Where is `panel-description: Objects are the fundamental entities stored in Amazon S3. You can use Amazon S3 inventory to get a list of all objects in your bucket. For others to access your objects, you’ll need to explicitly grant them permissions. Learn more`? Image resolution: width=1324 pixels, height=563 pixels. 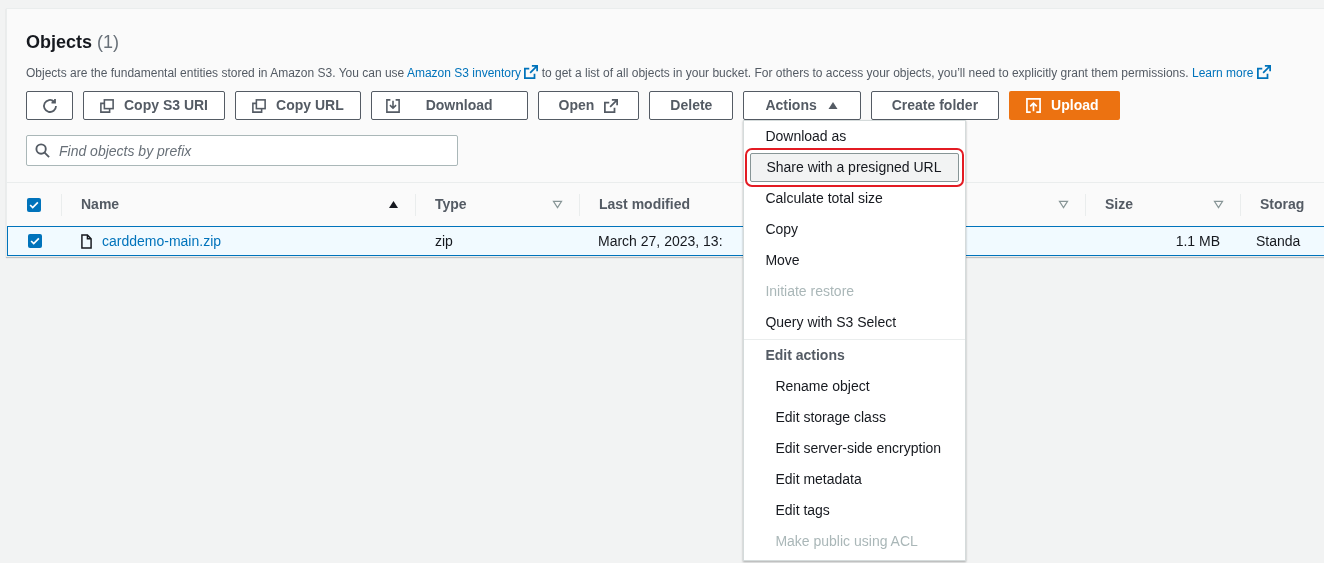
panel-description: Objects are the fundamental entities stored in Amazon S3. You can use Amazon S3 inventory to get a list of all objects in your bucket. For others to access your objects, you’ll need to explicitly grant them permissions. Learn more is located at coordinates (675, 73).